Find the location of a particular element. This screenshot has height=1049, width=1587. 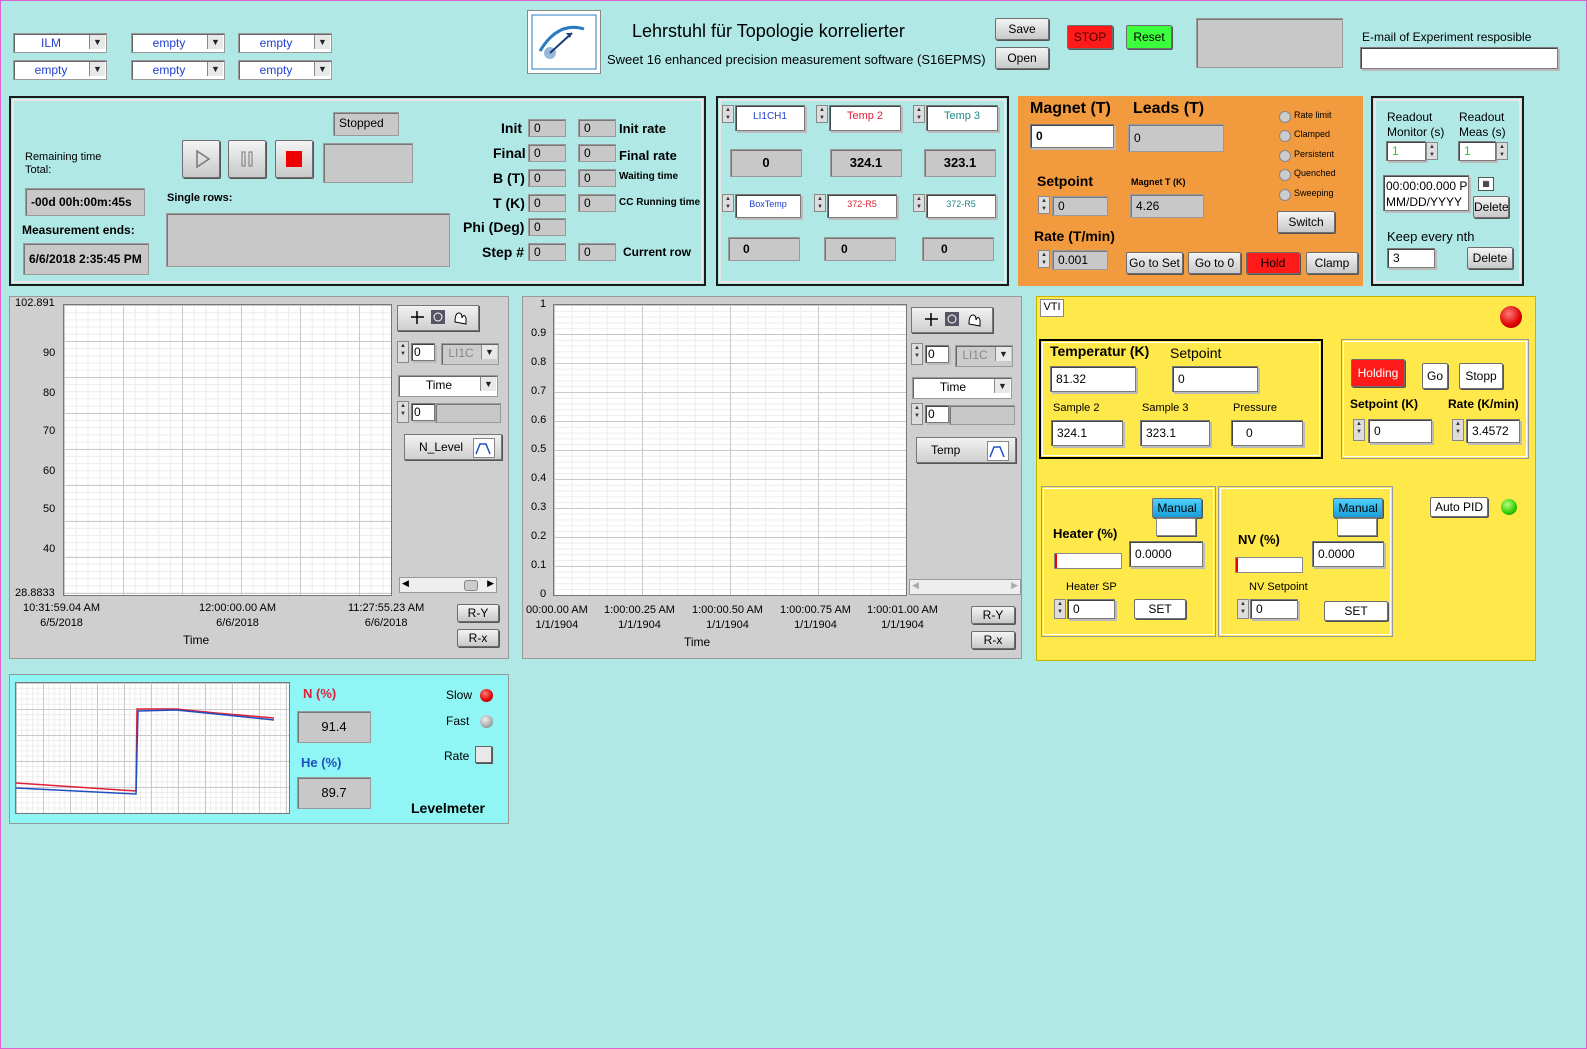

meas-stepper: ▲ ▼ is located at coordinates (1502, 151).